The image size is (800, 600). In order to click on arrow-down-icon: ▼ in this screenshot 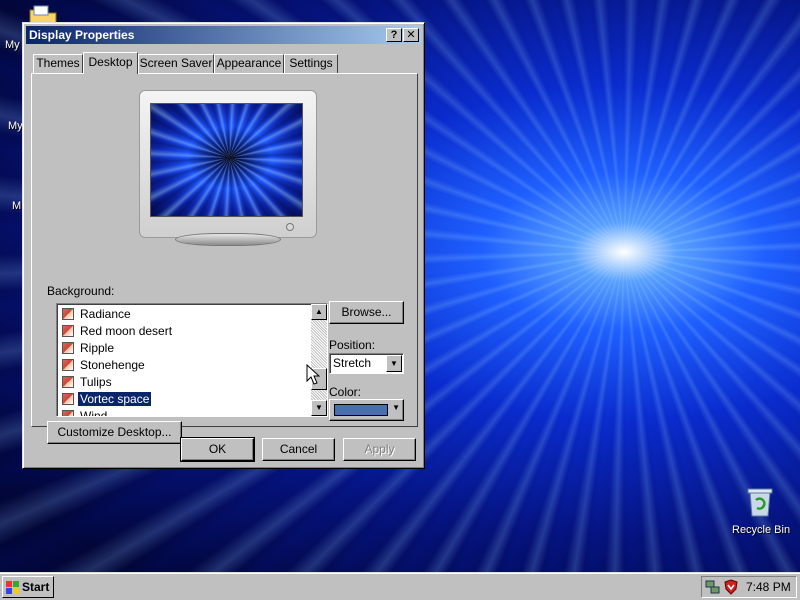, I will do `click(319, 407)`.